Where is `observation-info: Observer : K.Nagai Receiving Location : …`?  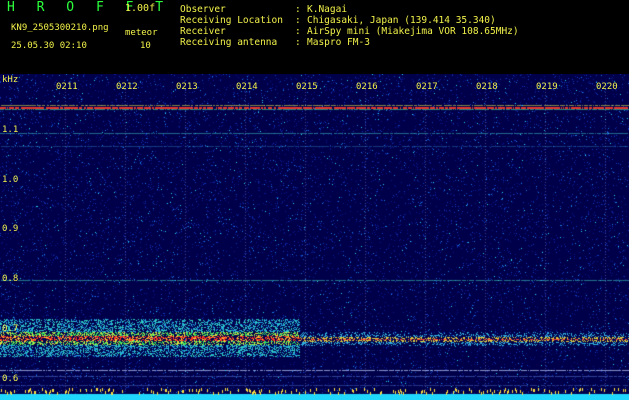 observation-info: Observer : K.Nagai Receiving Location : … is located at coordinates (349, 26).